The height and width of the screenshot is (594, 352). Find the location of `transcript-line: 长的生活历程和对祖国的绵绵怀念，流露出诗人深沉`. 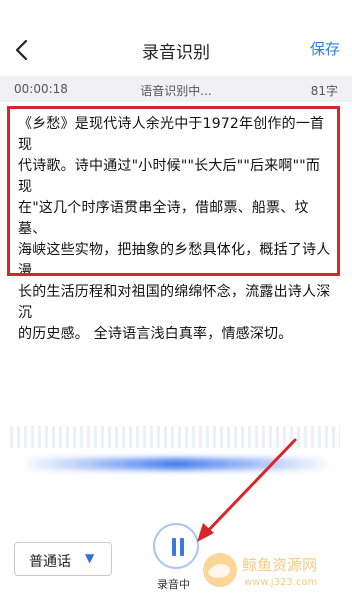

transcript-line: 长的生活历程和对祖国的绵绵怀念，流露出诗人深沉 is located at coordinates (174, 302).